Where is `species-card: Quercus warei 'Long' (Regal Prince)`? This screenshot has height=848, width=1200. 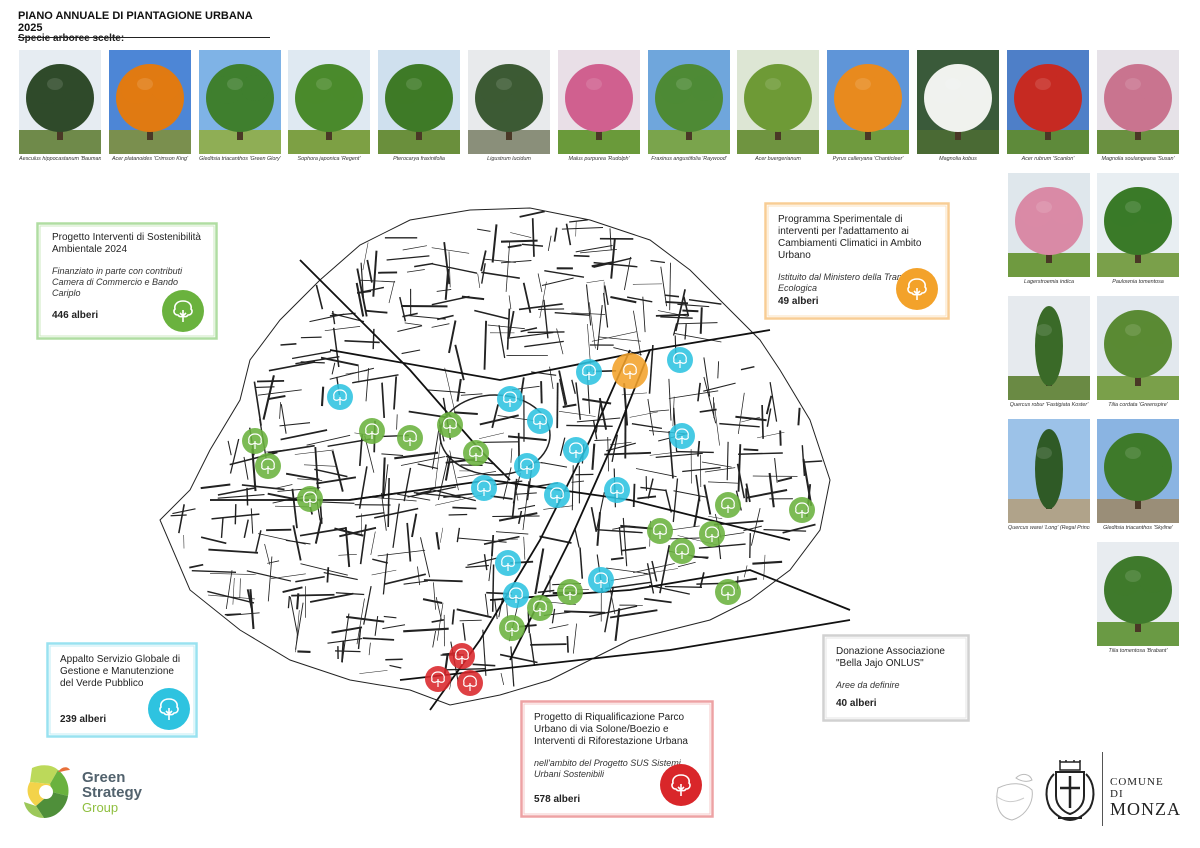
species-card: Quercus warei 'Long' (Regal Prince) is located at coordinates (1049, 475).